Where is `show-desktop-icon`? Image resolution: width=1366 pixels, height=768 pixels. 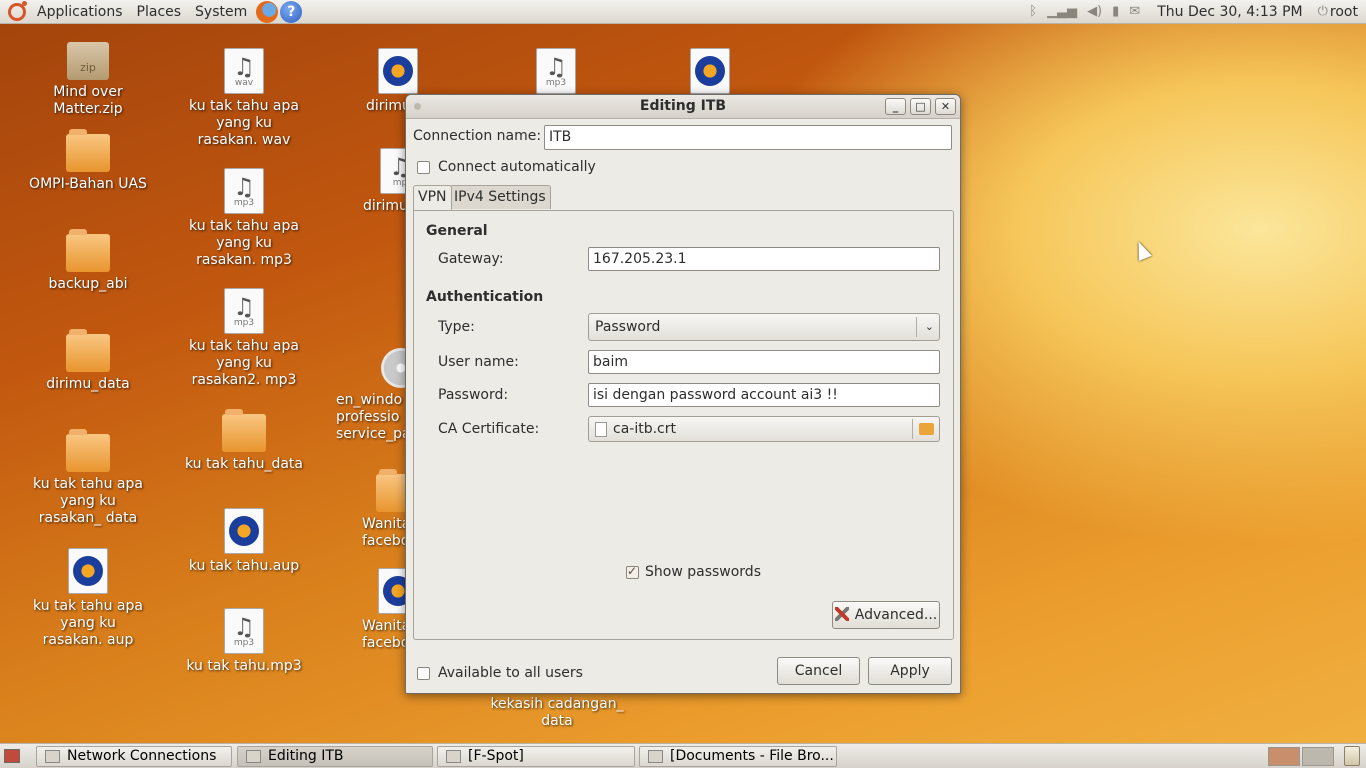
show-desktop-icon is located at coordinates (12, 756).